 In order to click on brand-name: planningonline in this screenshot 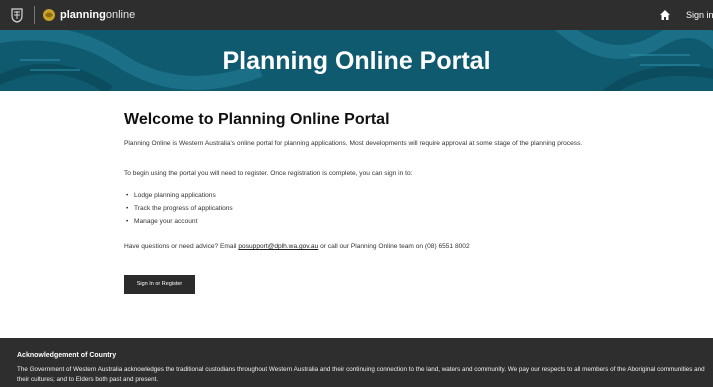, I will do `click(97, 15)`.